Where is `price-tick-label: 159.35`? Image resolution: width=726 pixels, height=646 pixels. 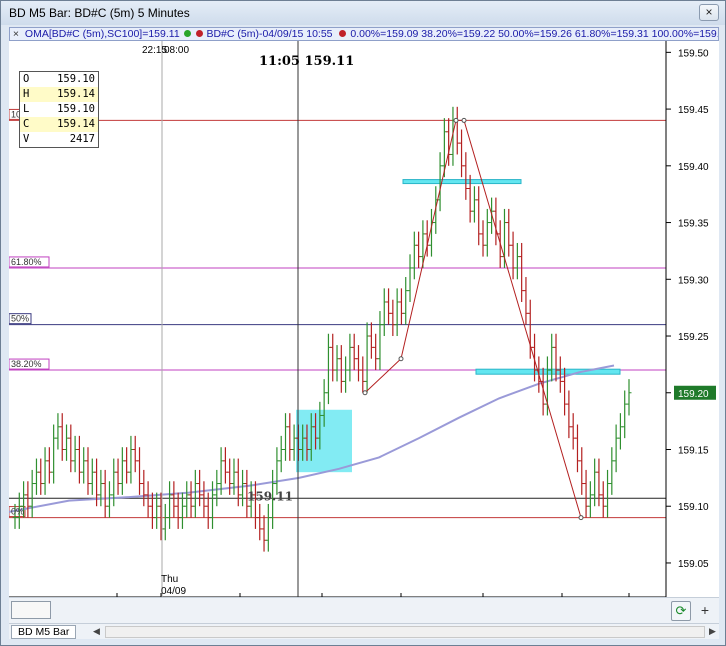 price-tick-label: 159.35 is located at coordinates (693, 224).